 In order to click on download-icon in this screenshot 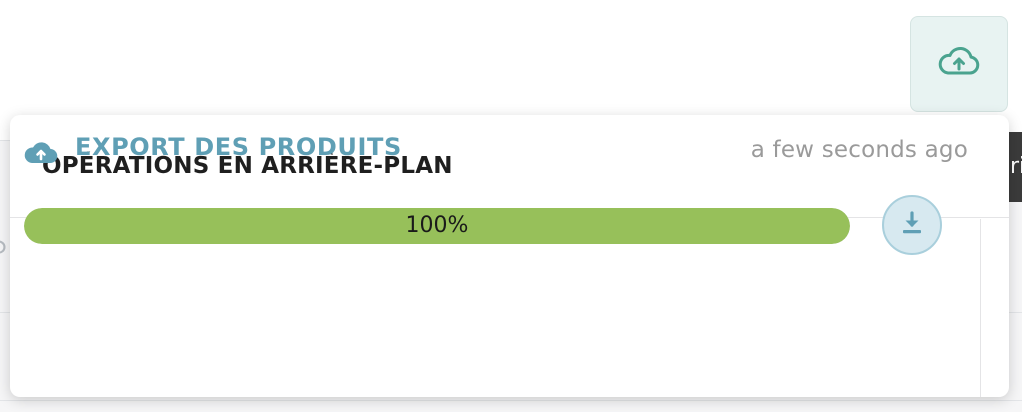, I will do `click(912, 225)`.